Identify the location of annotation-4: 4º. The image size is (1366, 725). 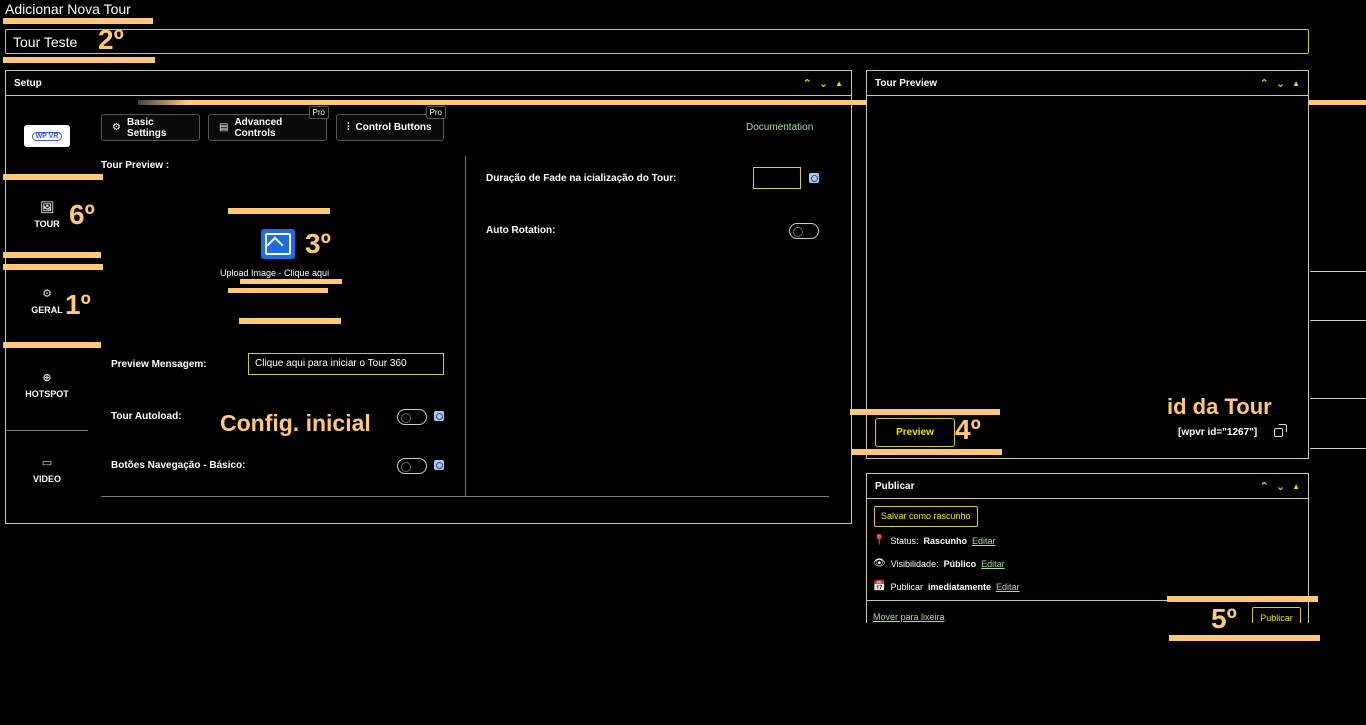
(968, 429).